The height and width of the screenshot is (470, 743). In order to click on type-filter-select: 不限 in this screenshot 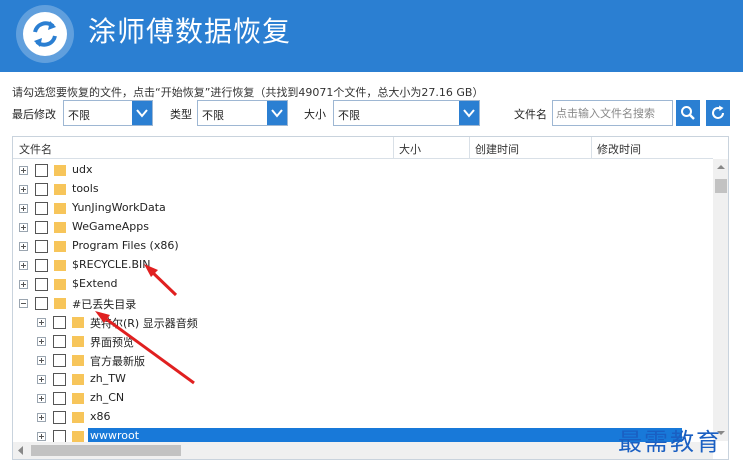, I will do `click(242, 113)`.